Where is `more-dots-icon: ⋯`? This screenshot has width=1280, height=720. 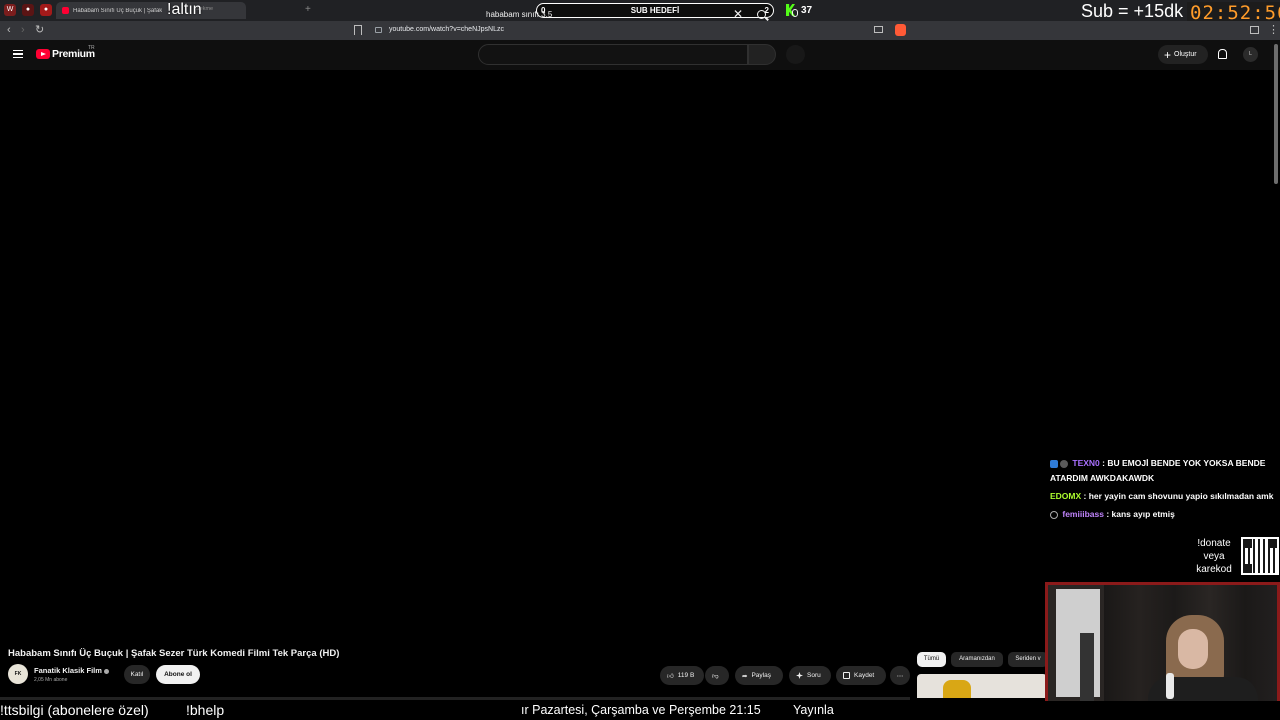 more-dots-icon: ⋯ is located at coordinates (900, 676).